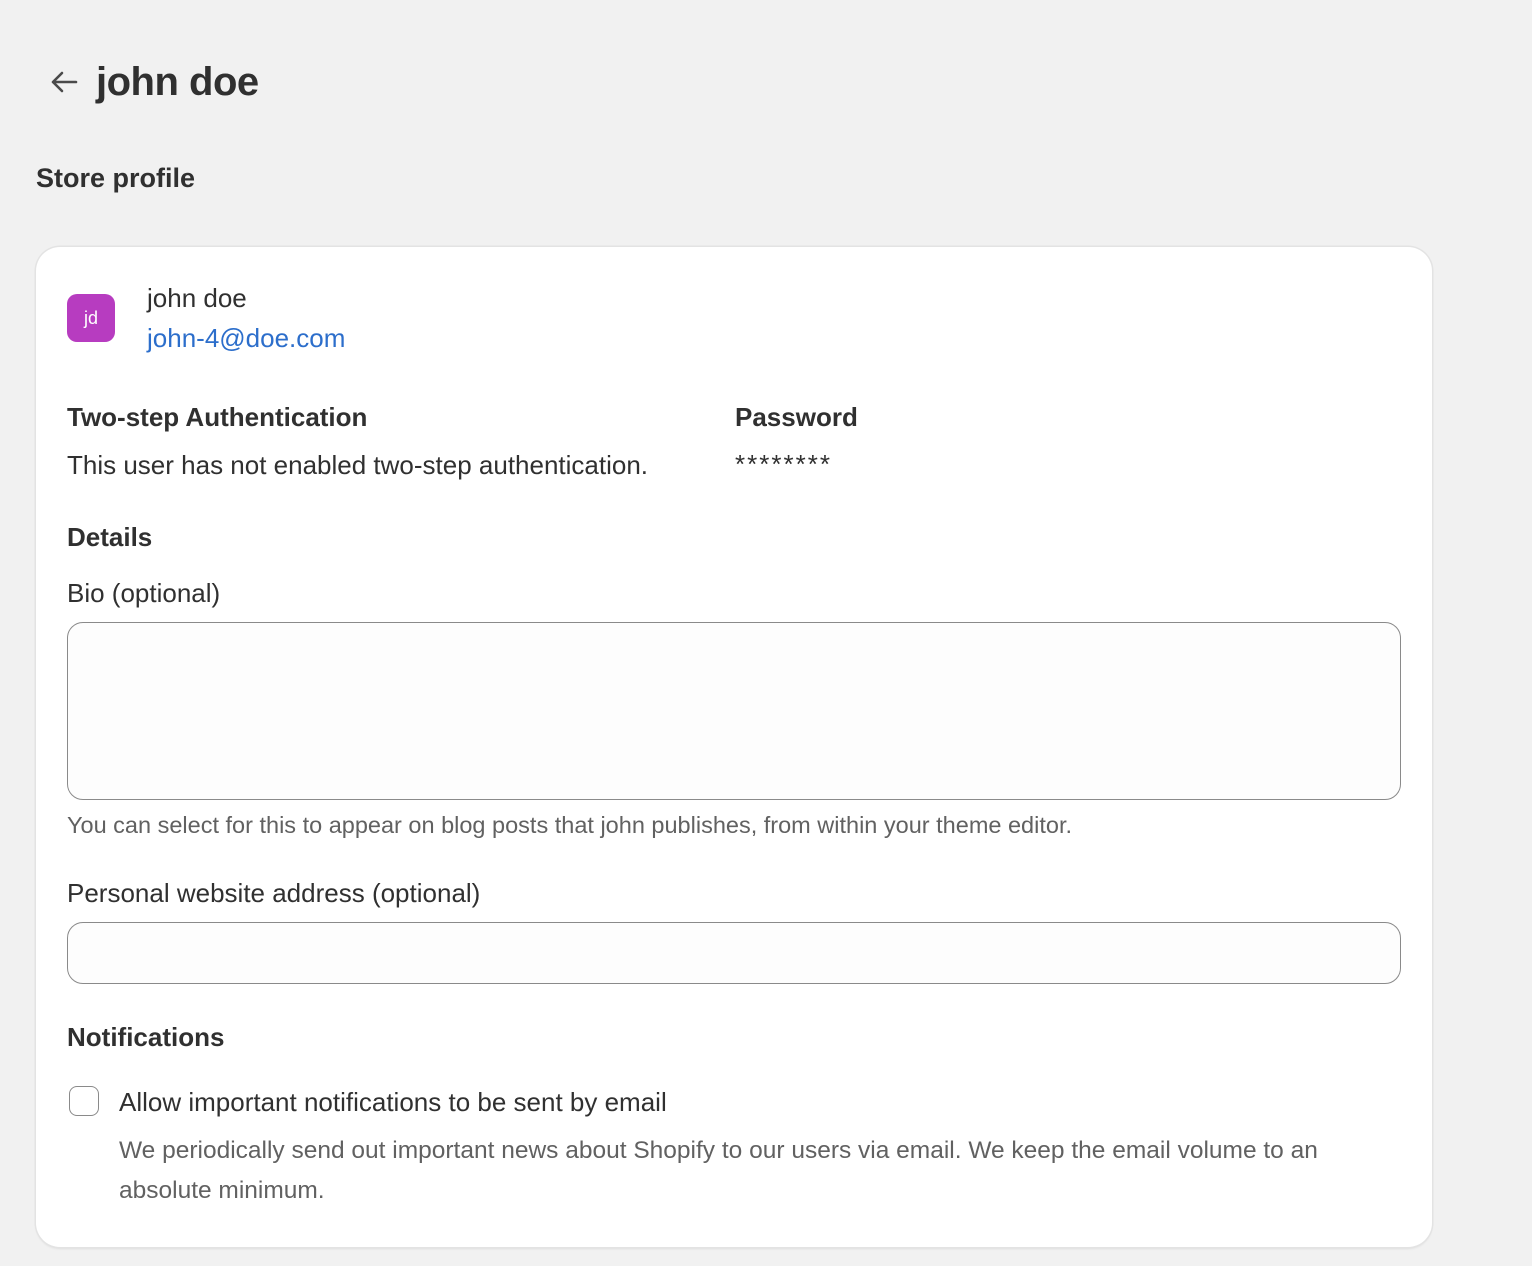 The height and width of the screenshot is (1266, 1532). Describe the element at coordinates (84, 1101) in the screenshot. I see `email-notifications-checkbox` at that location.